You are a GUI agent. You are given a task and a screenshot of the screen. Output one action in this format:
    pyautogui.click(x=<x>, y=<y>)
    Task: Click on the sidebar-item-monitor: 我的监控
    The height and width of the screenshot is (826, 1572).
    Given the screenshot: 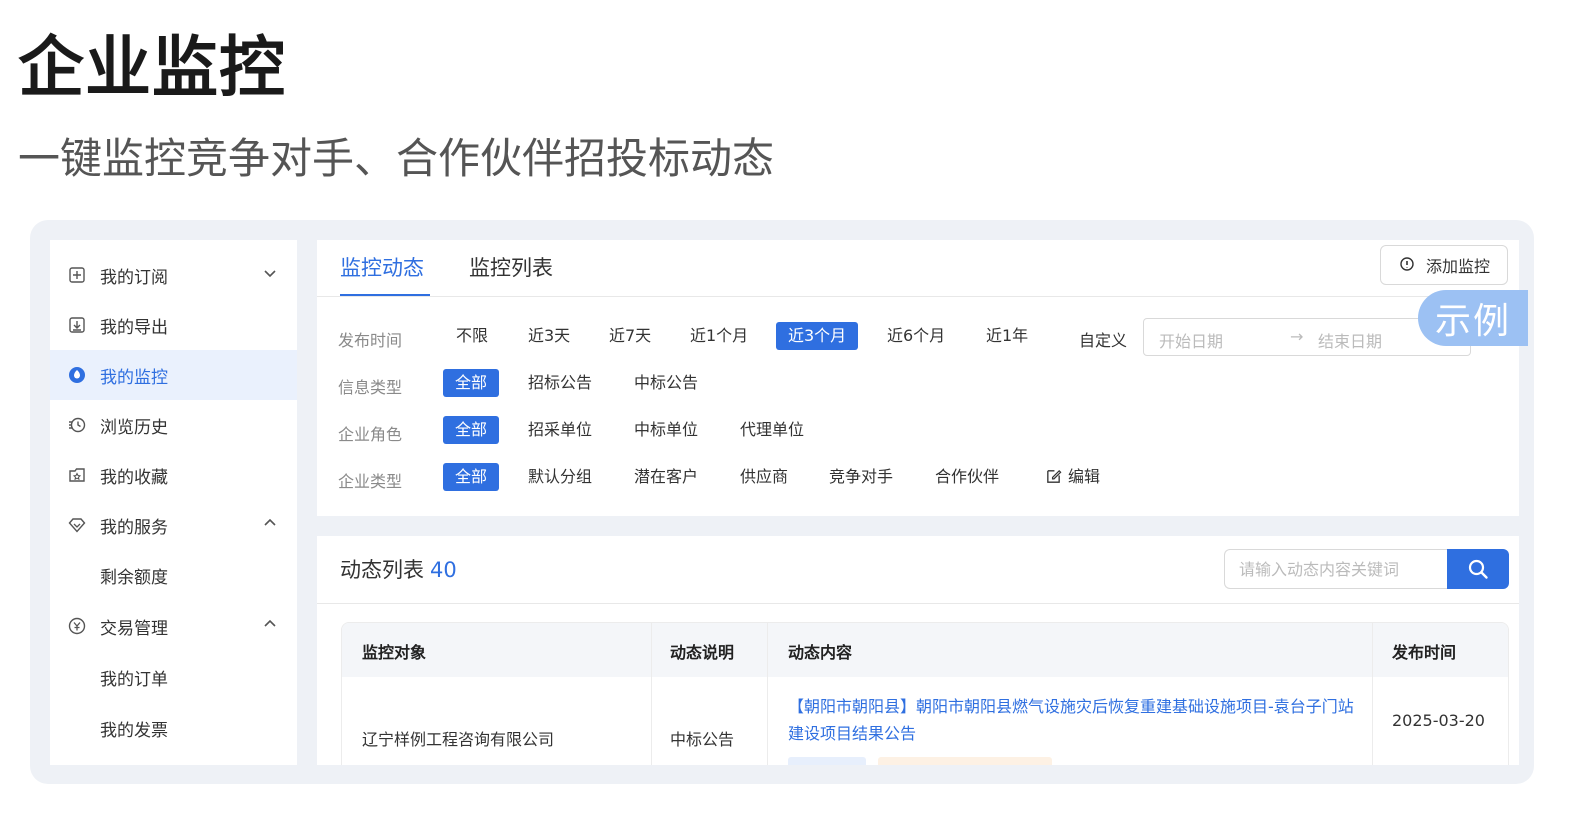 What is the action you would take?
    pyautogui.click(x=173, y=375)
    